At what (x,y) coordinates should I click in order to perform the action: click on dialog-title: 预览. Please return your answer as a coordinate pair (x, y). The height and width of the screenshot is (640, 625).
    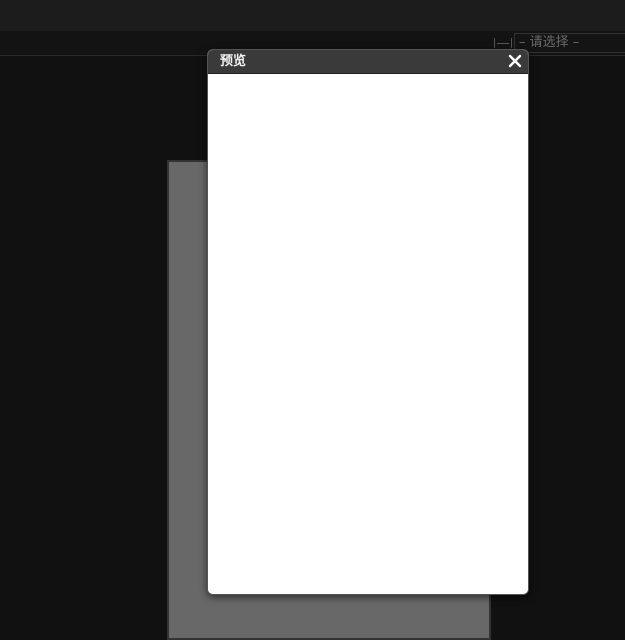
    Looking at the image, I should click on (233, 61).